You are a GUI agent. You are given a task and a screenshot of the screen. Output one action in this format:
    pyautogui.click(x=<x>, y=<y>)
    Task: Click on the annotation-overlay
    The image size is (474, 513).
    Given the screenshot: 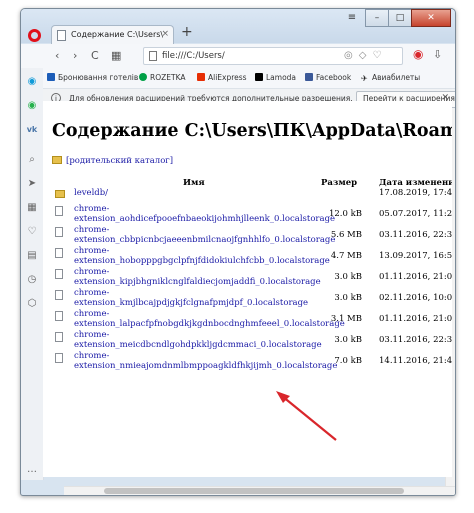 What is the action you would take?
    pyautogui.click(x=306, y=416)
    